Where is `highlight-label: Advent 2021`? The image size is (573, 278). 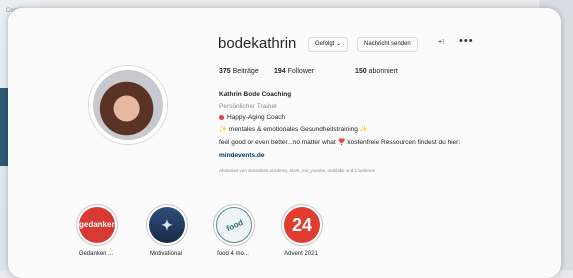
highlight-label: Advent 2021 is located at coordinates (301, 254).